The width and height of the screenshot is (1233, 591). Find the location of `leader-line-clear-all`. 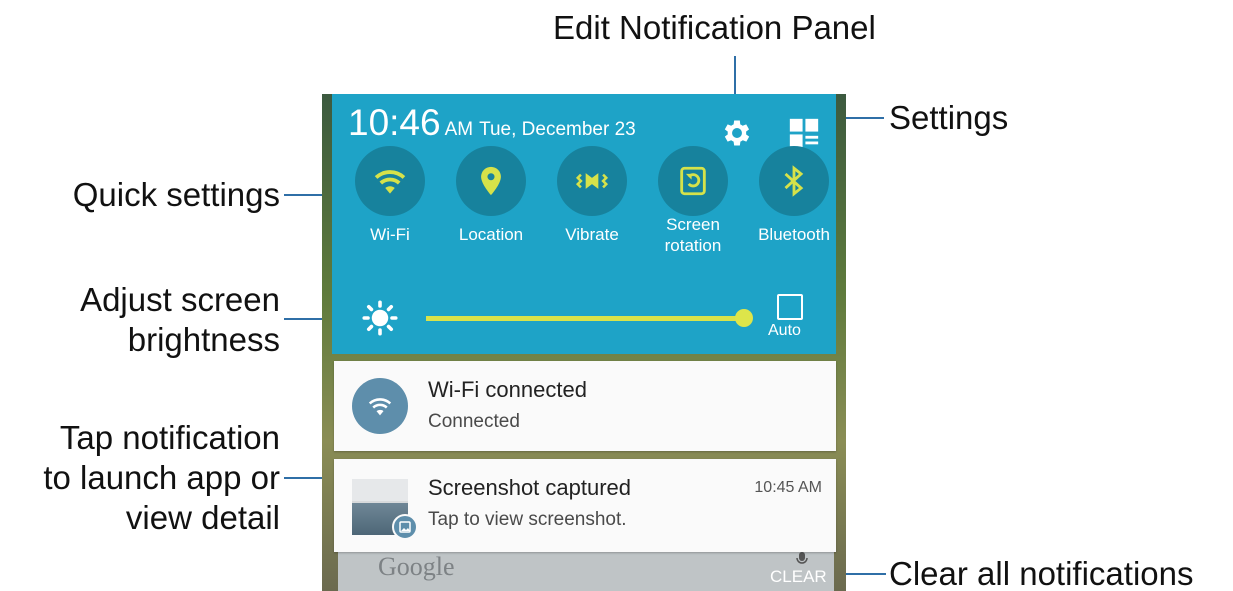

leader-line-clear-all is located at coordinates (866, 574).